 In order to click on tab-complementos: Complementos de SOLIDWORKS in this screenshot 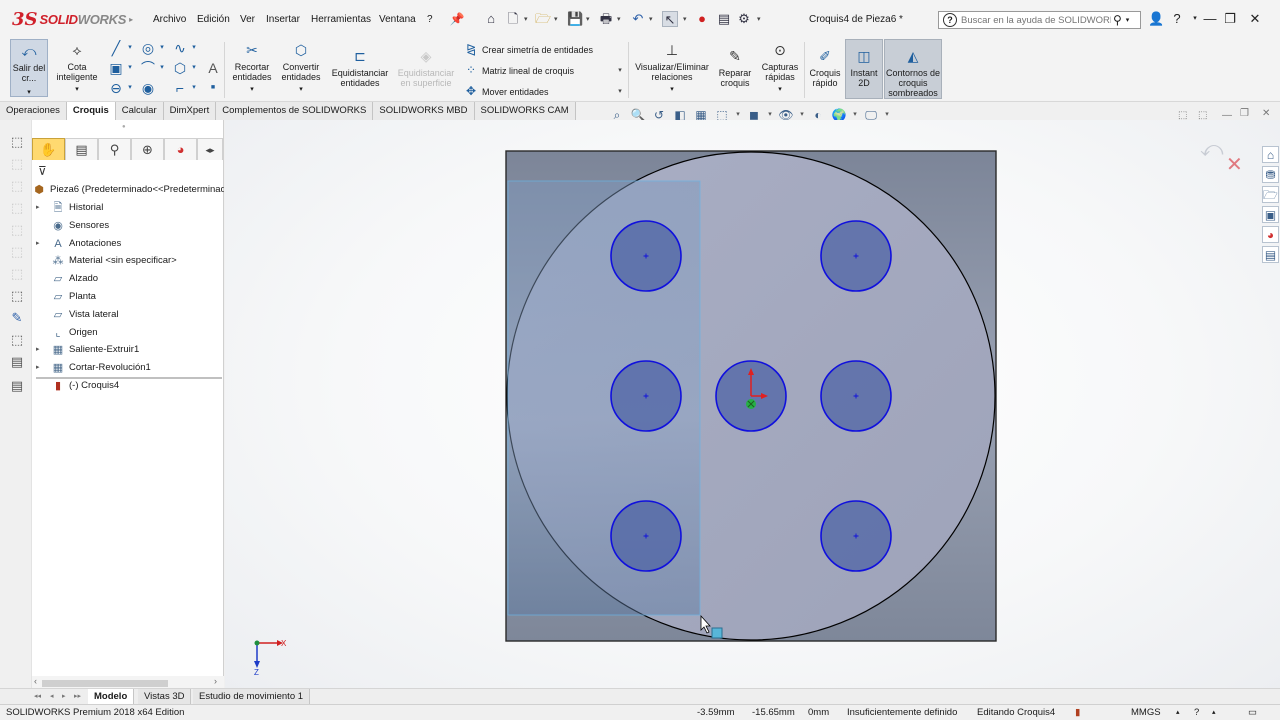, I will do `click(295, 111)`.